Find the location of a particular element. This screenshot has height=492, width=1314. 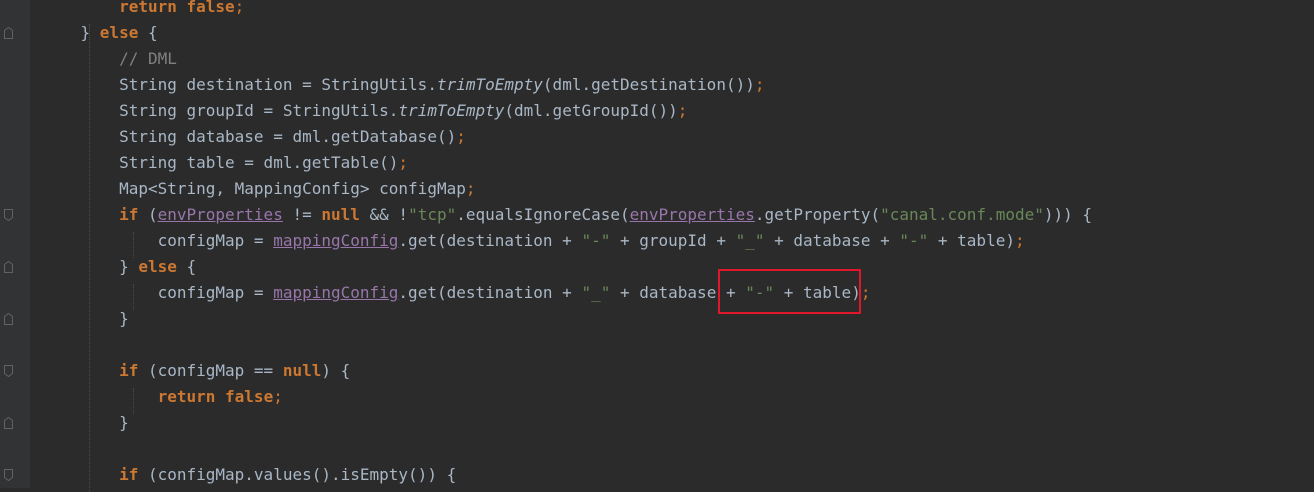

code-line: Map<String, MappingConfig> configMap; is located at coordinates (258, 189).